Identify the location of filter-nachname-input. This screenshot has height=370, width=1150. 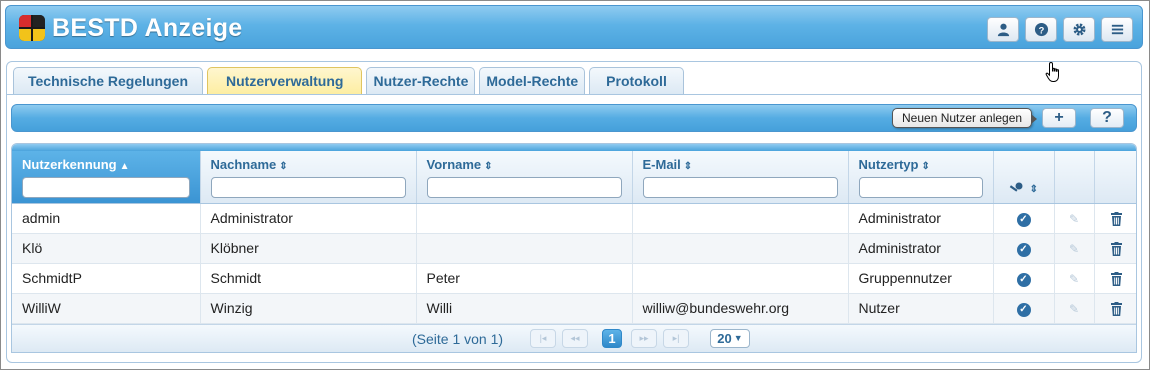
(308, 187).